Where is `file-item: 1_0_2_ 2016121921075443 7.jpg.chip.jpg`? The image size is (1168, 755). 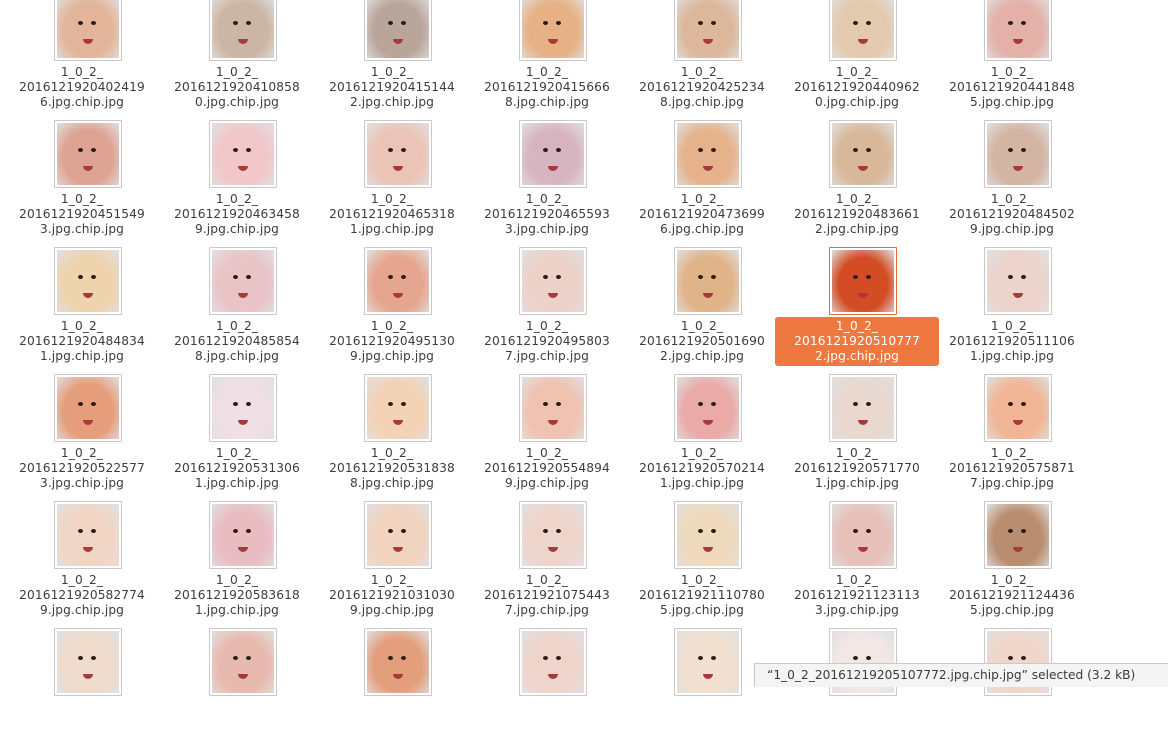 file-item: 1_0_2_ 2016121921075443 7.jpg.chip.jpg is located at coordinates (547, 564).